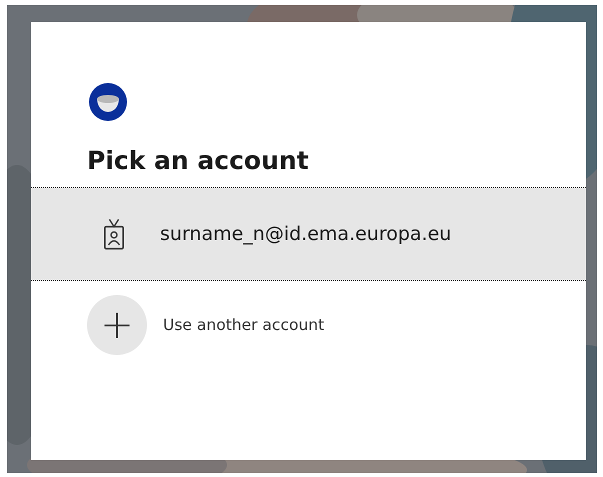 This screenshot has height=477, width=603. I want to click on logo-icon, so click(108, 102).